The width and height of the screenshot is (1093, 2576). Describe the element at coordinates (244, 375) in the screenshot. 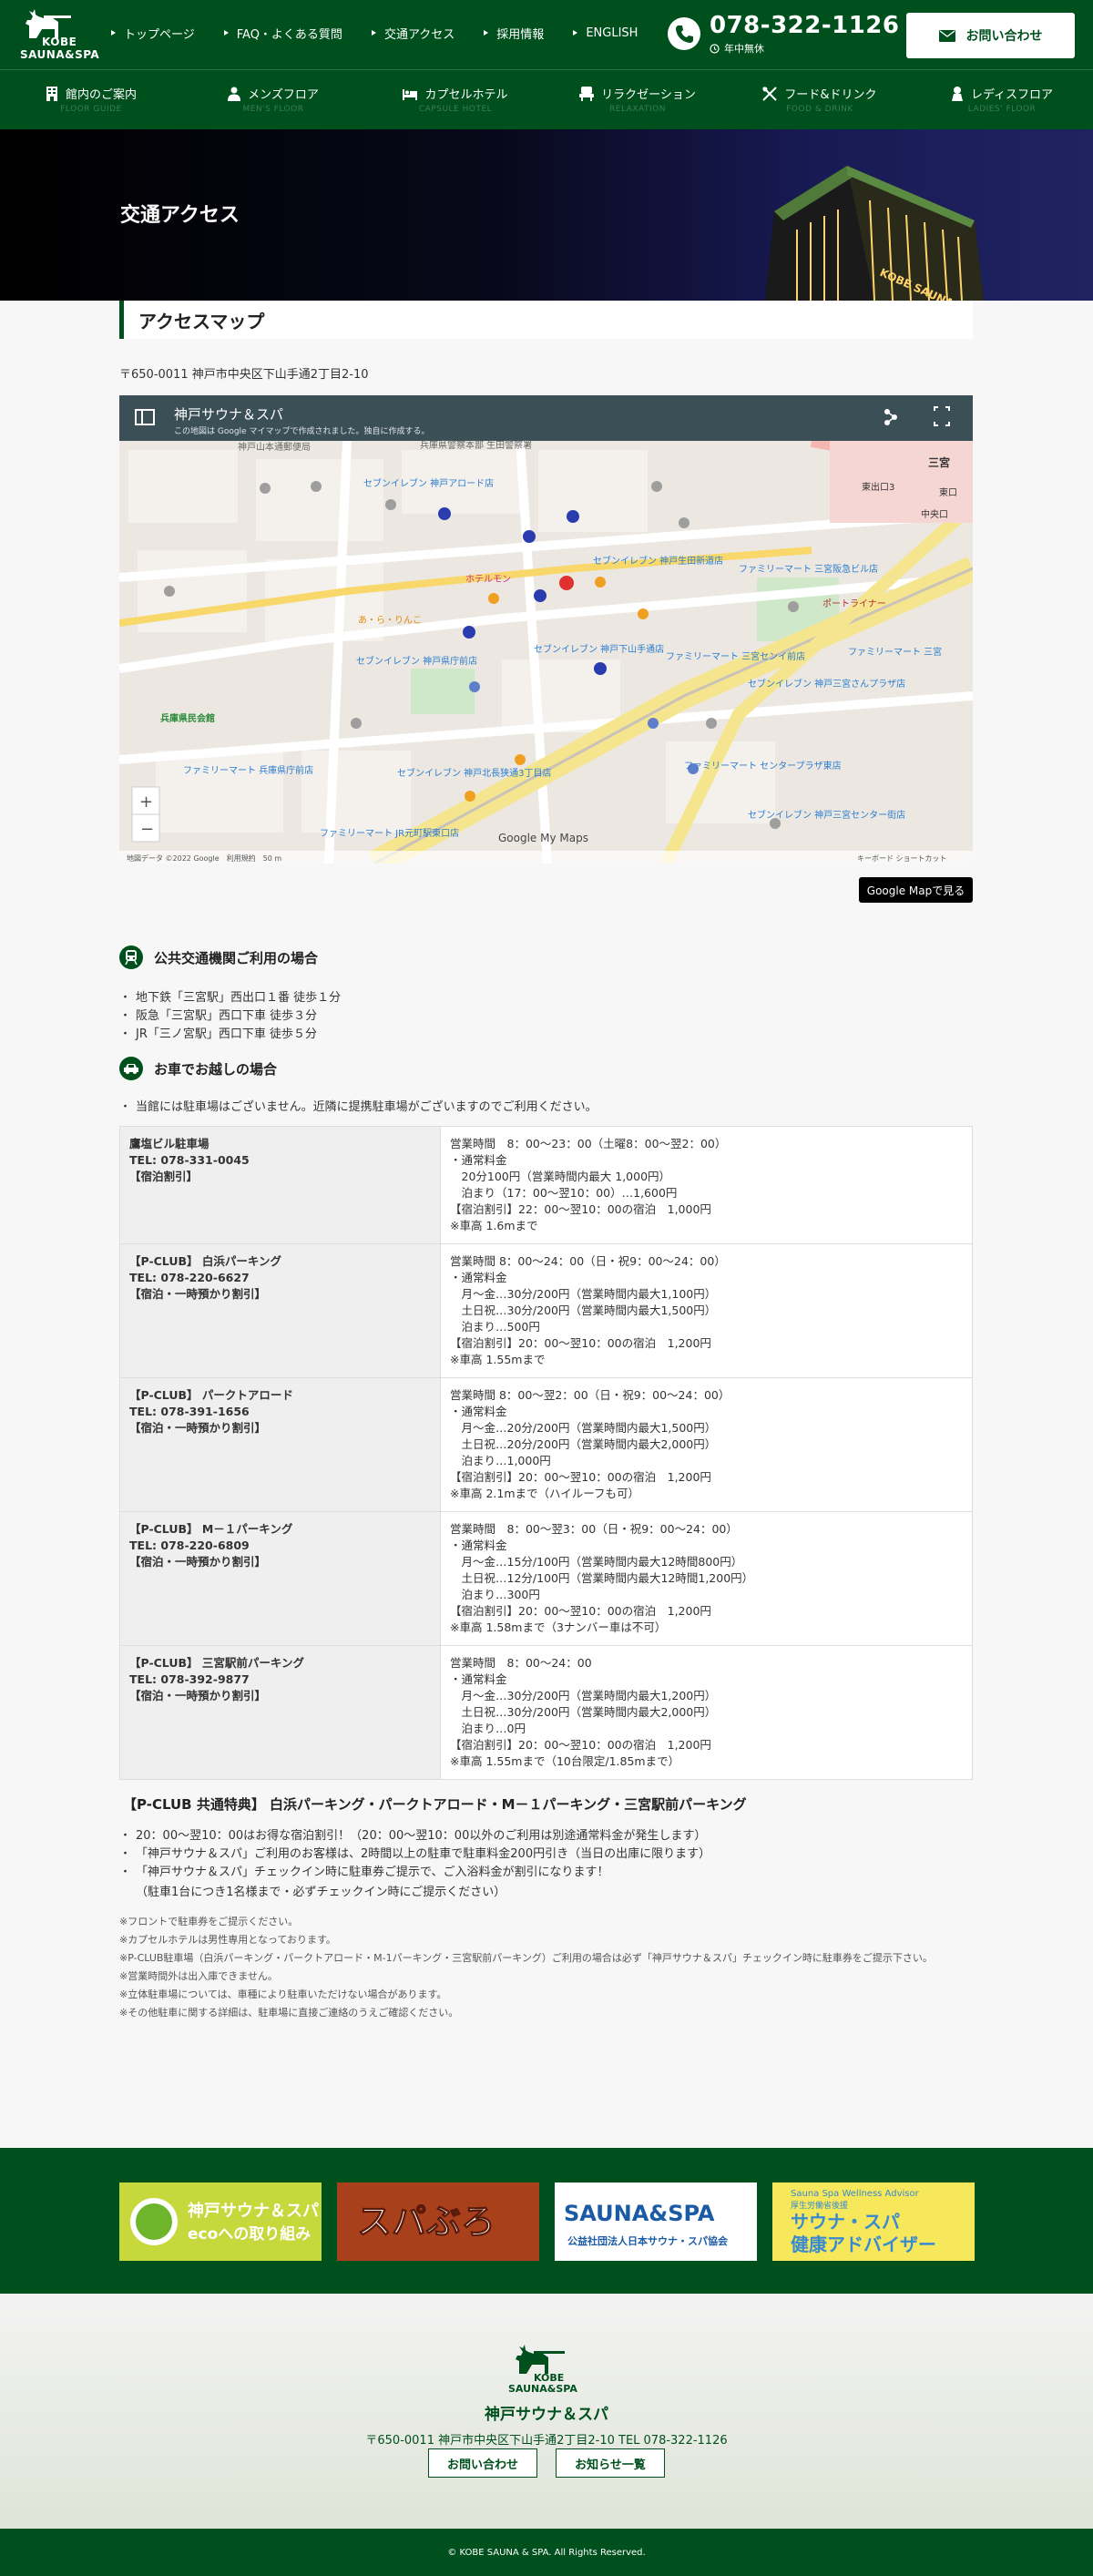

I see `access-address: 〒650-0011 神戸市中央区下山手通2丁目2-10` at that location.